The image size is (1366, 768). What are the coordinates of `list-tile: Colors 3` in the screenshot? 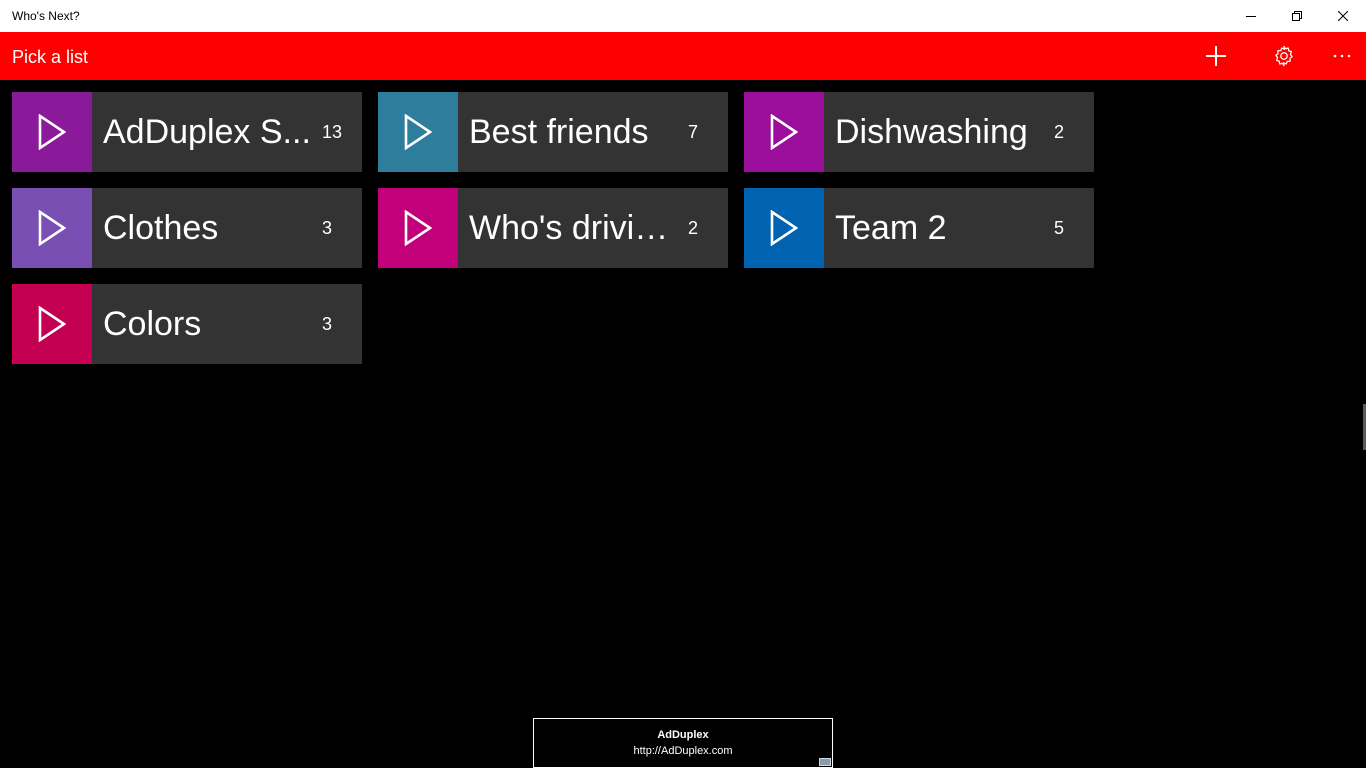 It's located at (187, 324).